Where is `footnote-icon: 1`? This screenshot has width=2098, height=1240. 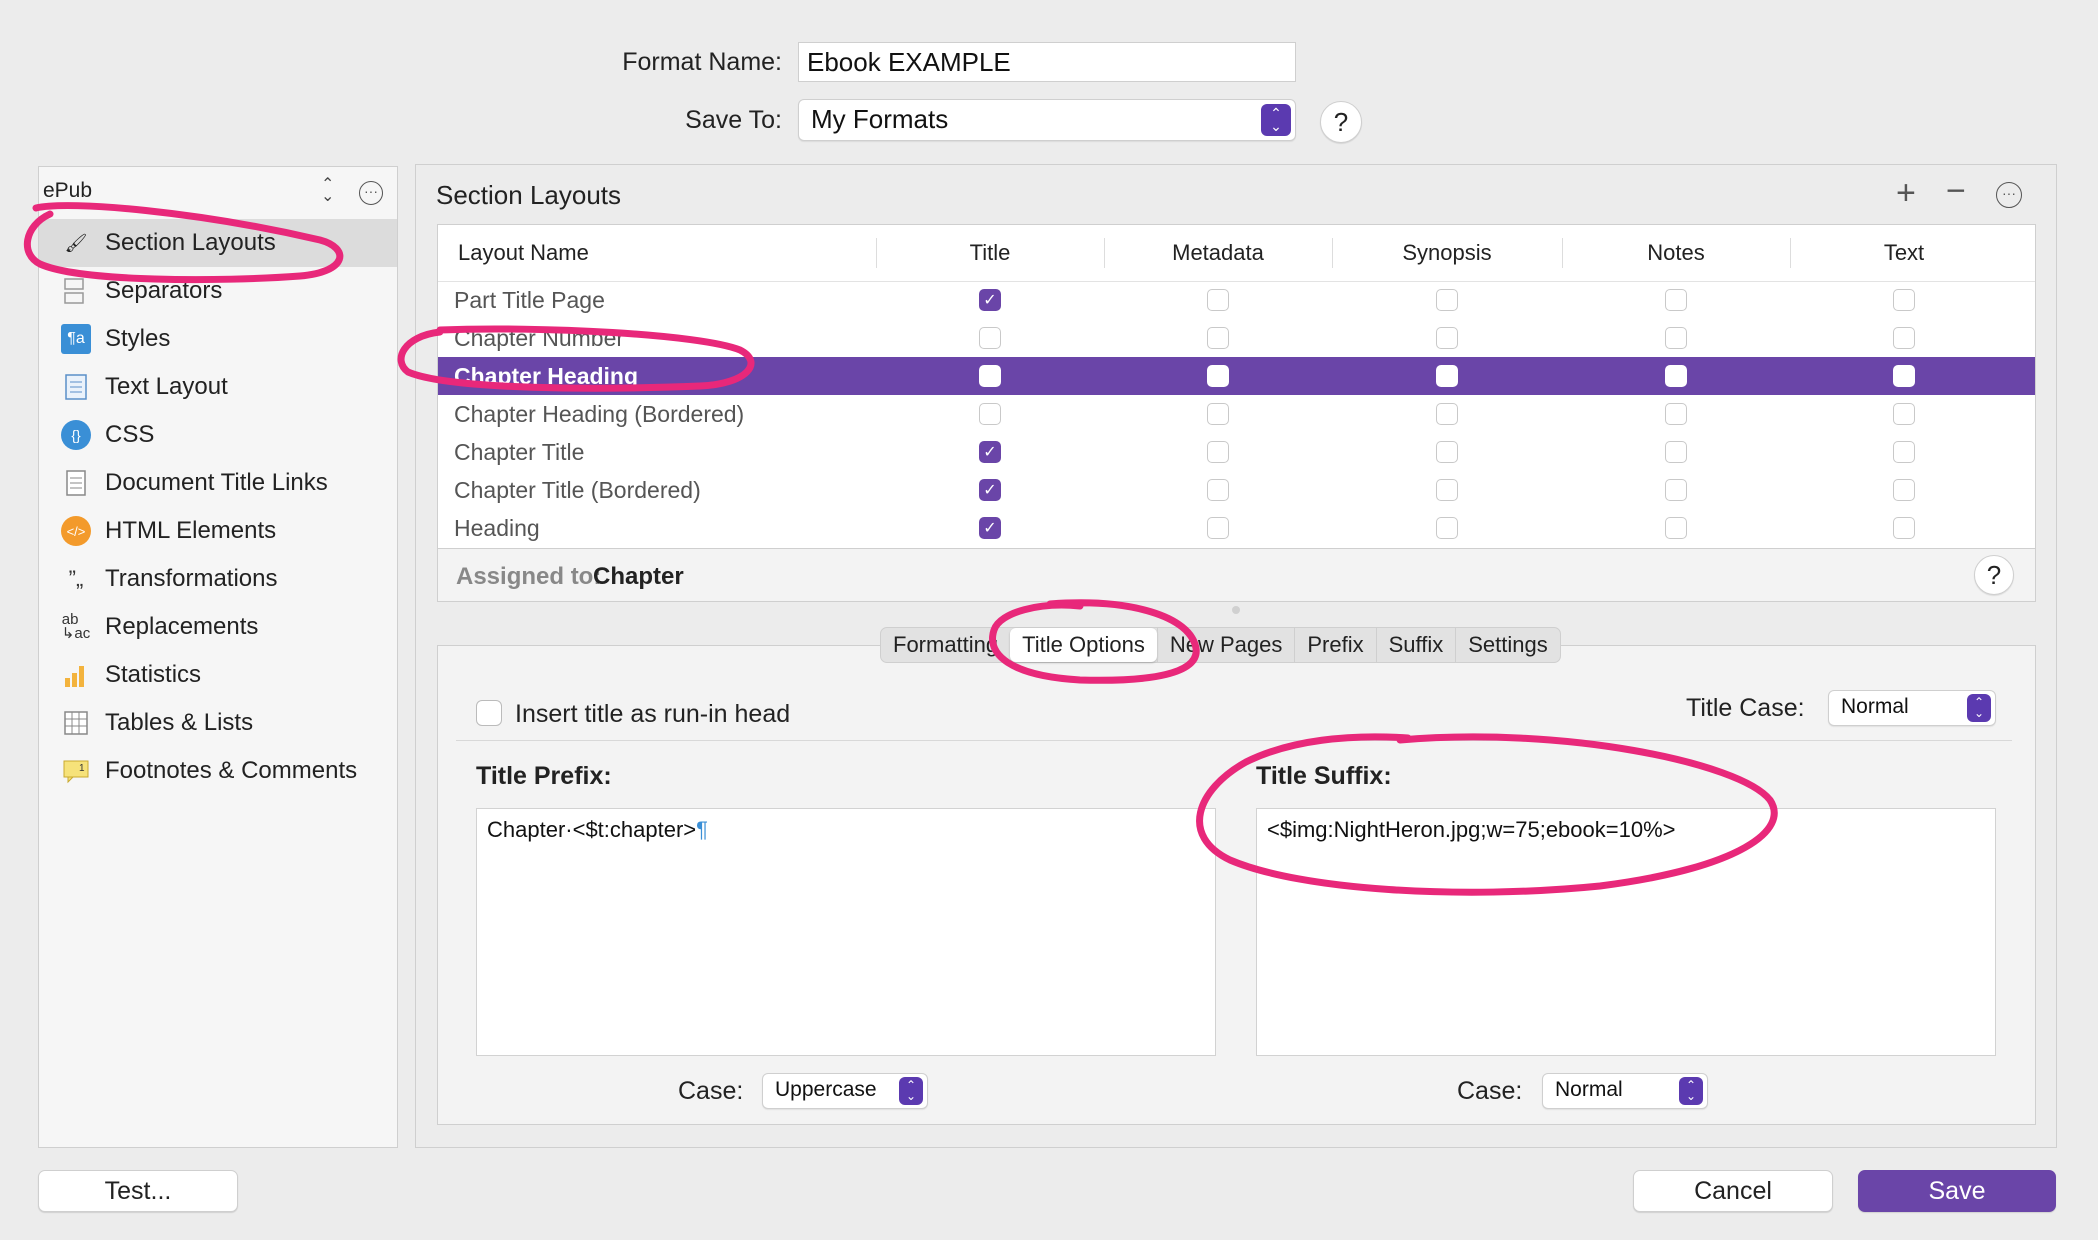 footnote-icon: 1 is located at coordinates (76, 771).